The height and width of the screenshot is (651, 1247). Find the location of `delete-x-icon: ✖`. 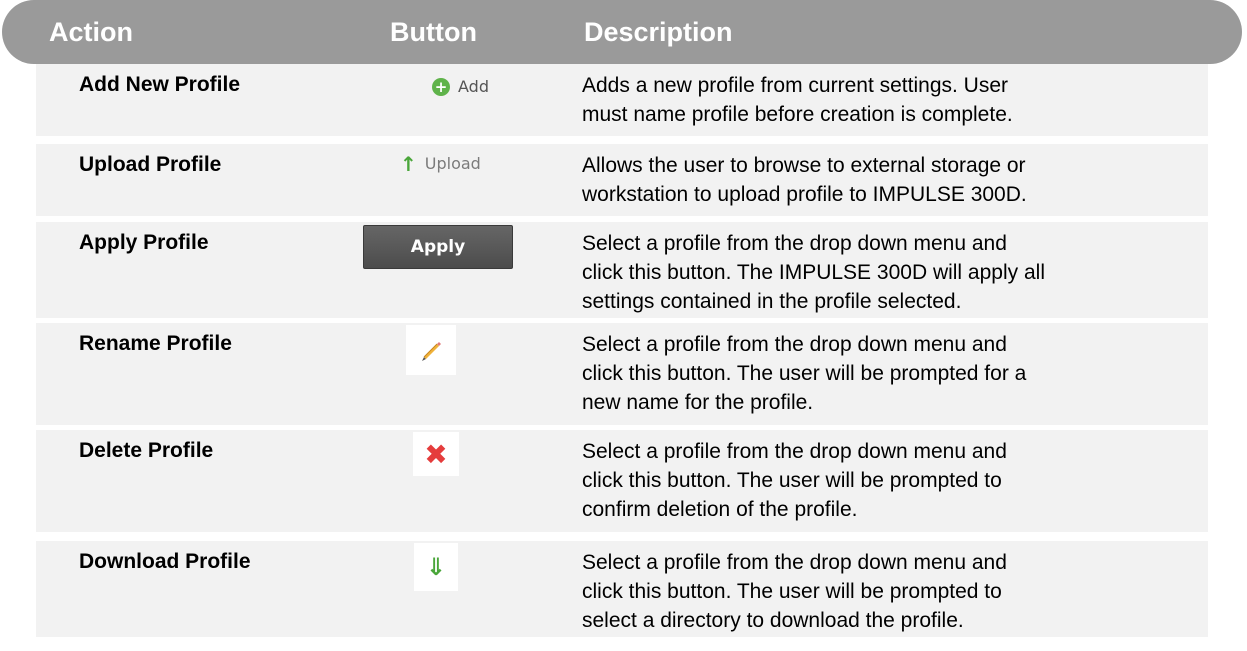

delete-x-icon: ✖ is located at coordinates (436, 454).